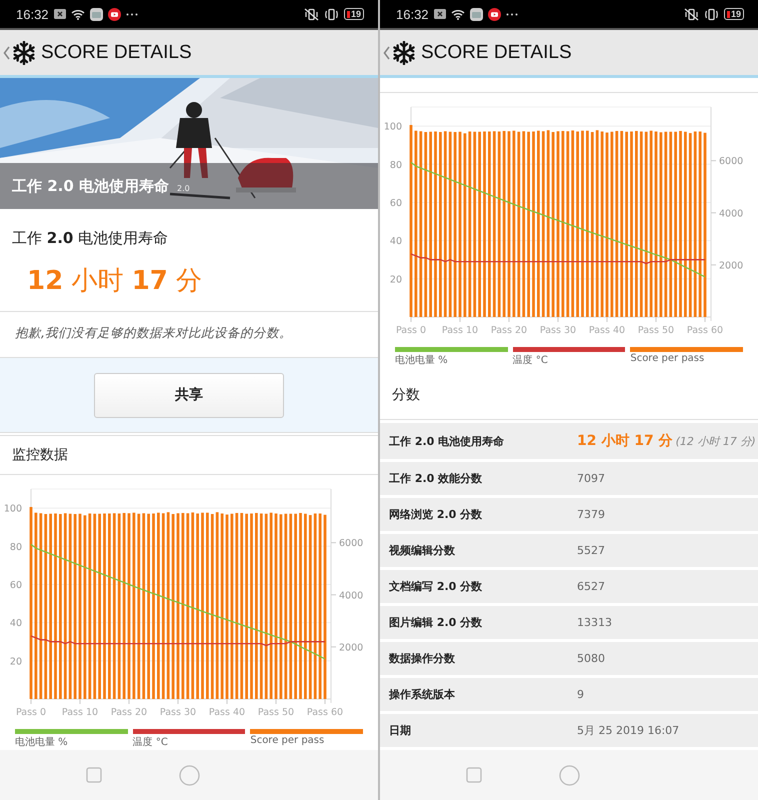 Image resolution: width=758 pixels, height=800 pixels. What do you see at coordinates (594, 622) in the screenshot?
I see `score-value: 13313` at bounding box center [594, 622].